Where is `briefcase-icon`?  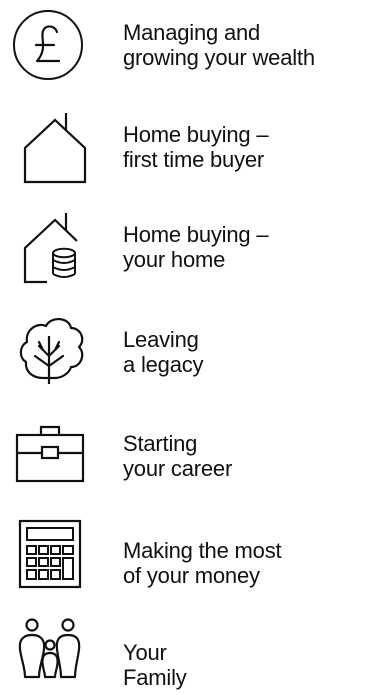 briefcase-icon is located at coordinates (50, 452).